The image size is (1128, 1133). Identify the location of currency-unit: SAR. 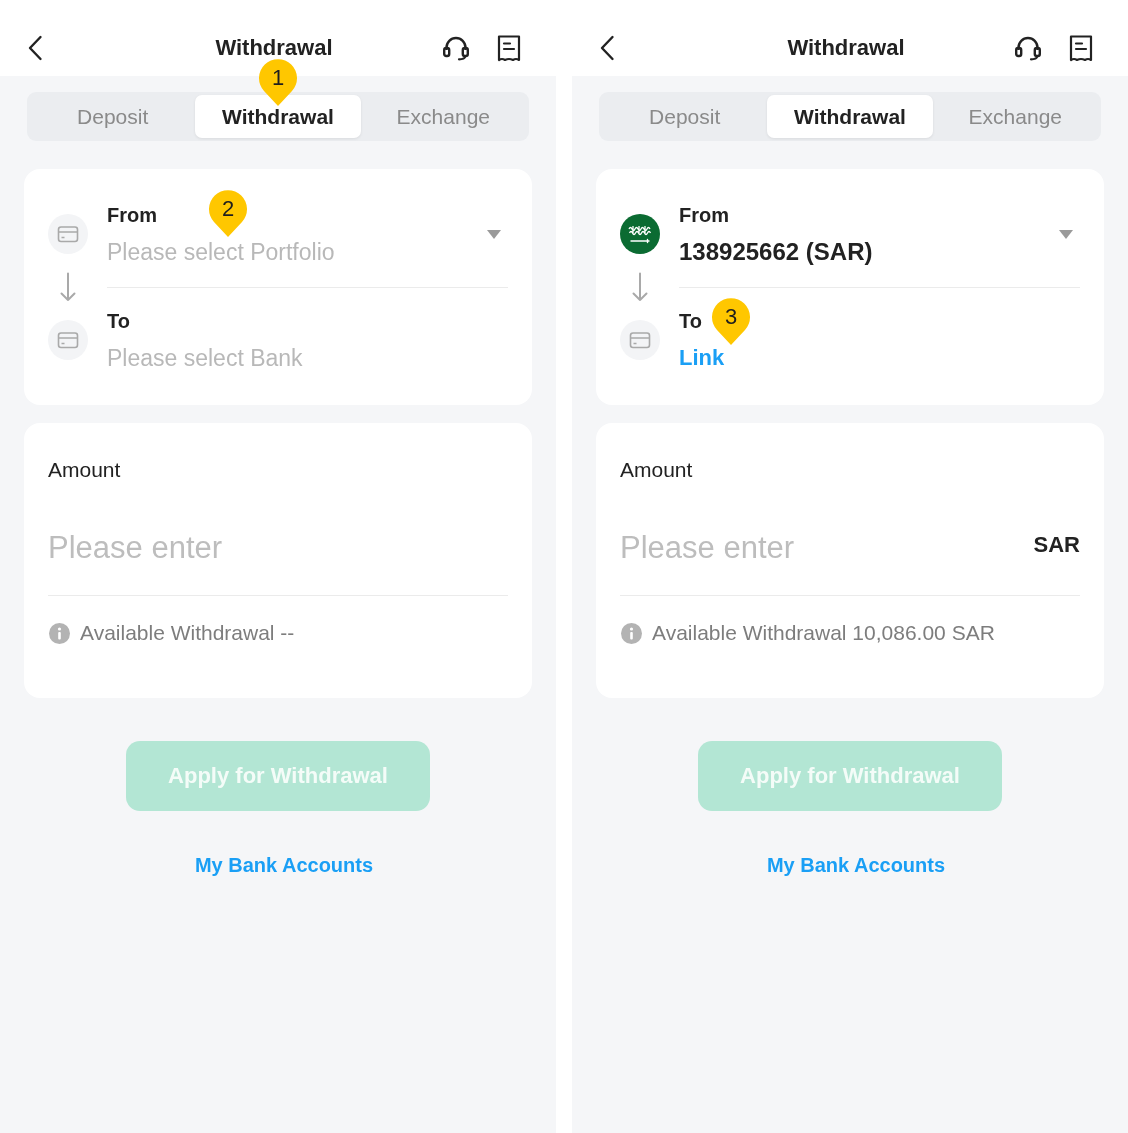
(1056, 545).